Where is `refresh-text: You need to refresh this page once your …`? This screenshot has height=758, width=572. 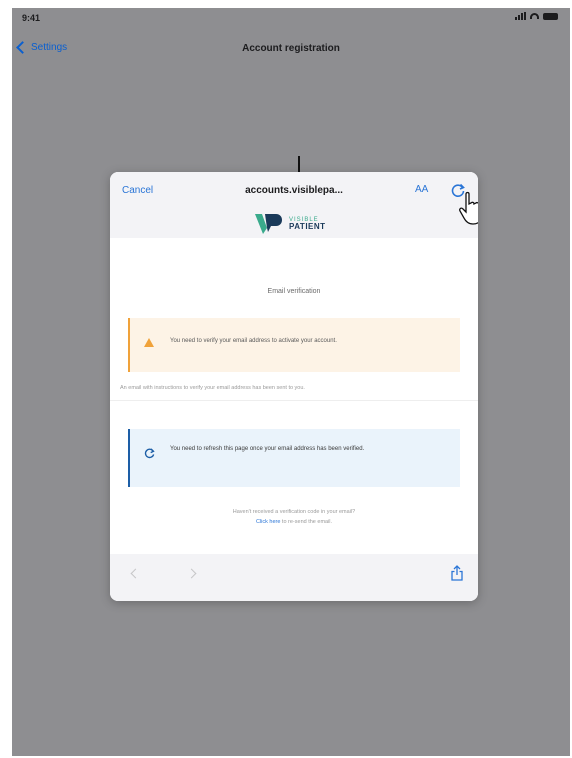
refresh-text: You need to refresh this page once your … is located at coordinates (267, 449).